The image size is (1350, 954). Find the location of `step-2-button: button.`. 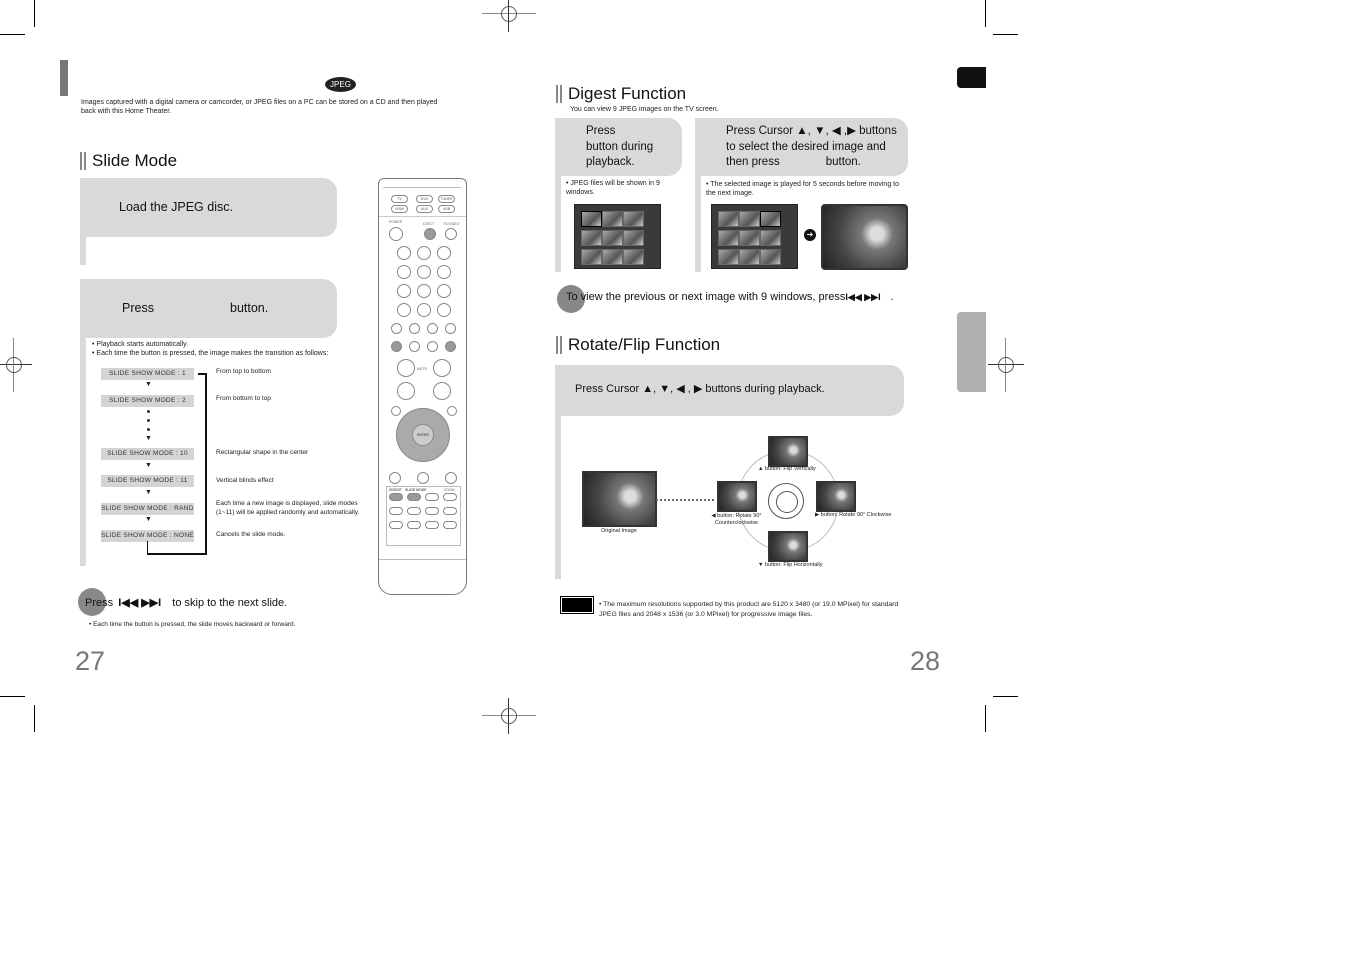

step-2-button: button. is located at coordinates (249, 308).